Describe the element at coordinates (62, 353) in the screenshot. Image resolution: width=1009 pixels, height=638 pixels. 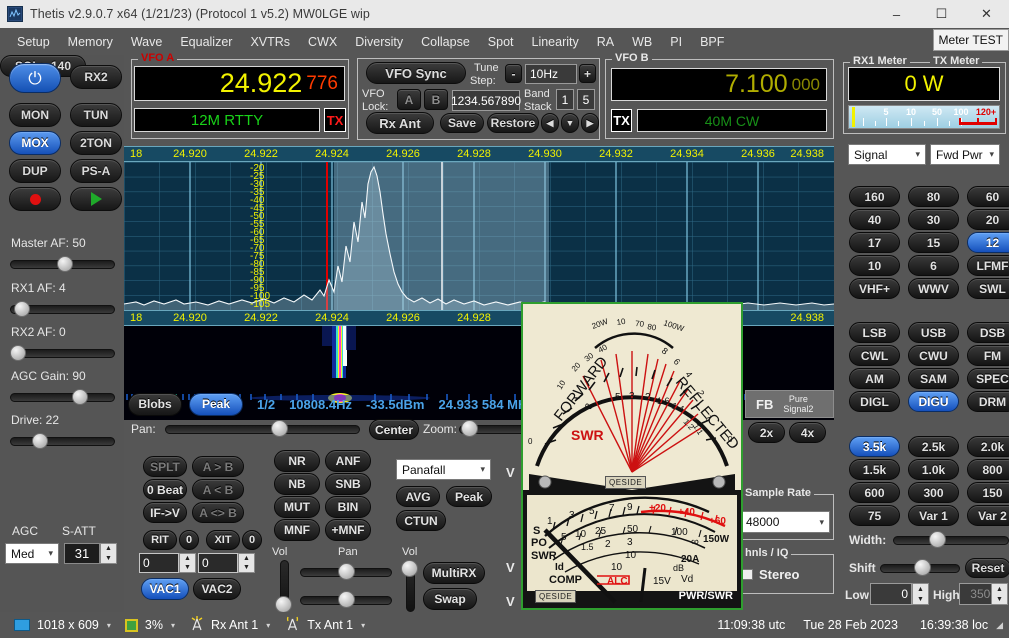
I see `rx2-af-slider` at that location.